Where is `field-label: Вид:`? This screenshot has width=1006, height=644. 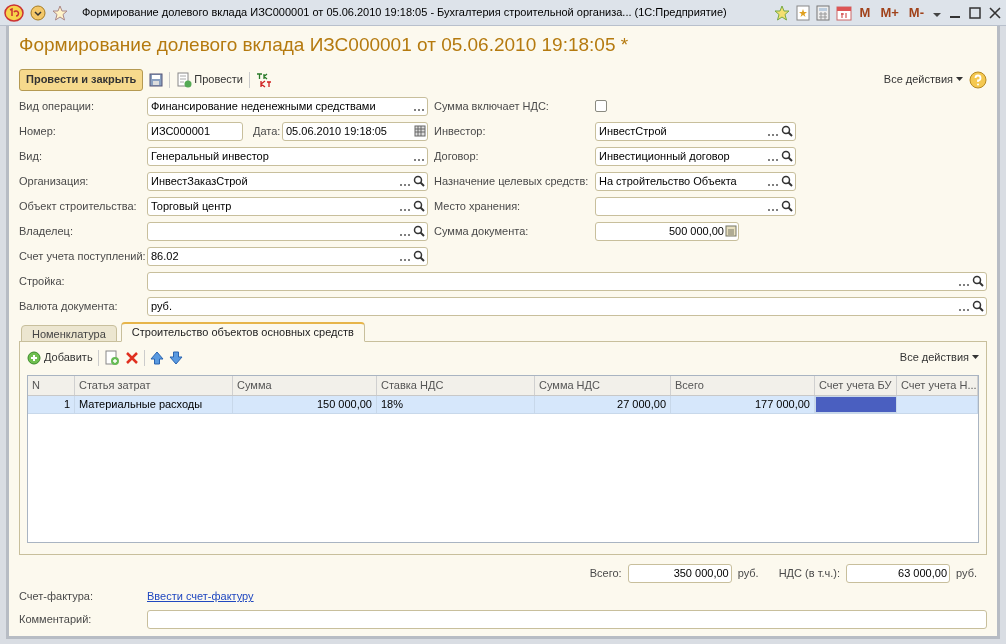
field-label: Вид: is located at coordinates (31, 156).